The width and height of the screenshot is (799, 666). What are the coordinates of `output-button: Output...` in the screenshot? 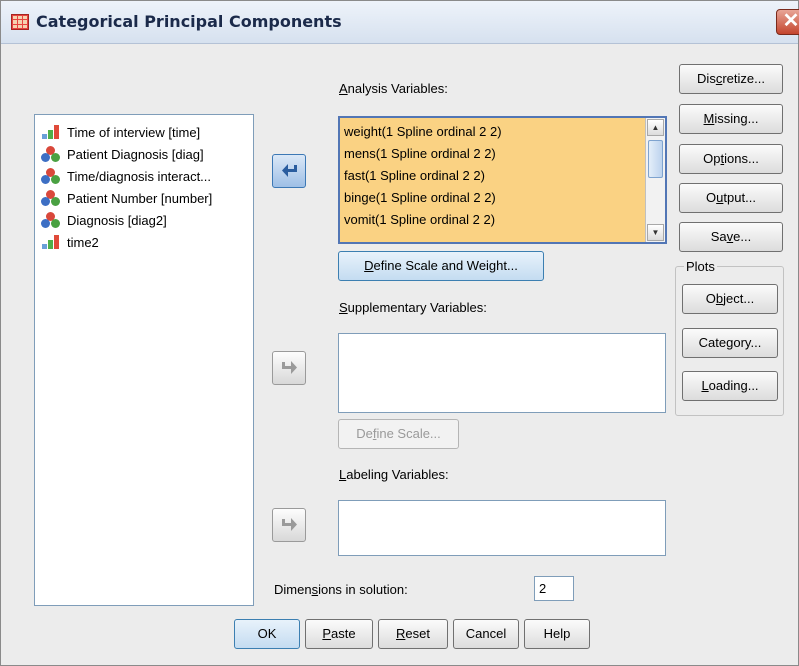 It's located at (731, 198).